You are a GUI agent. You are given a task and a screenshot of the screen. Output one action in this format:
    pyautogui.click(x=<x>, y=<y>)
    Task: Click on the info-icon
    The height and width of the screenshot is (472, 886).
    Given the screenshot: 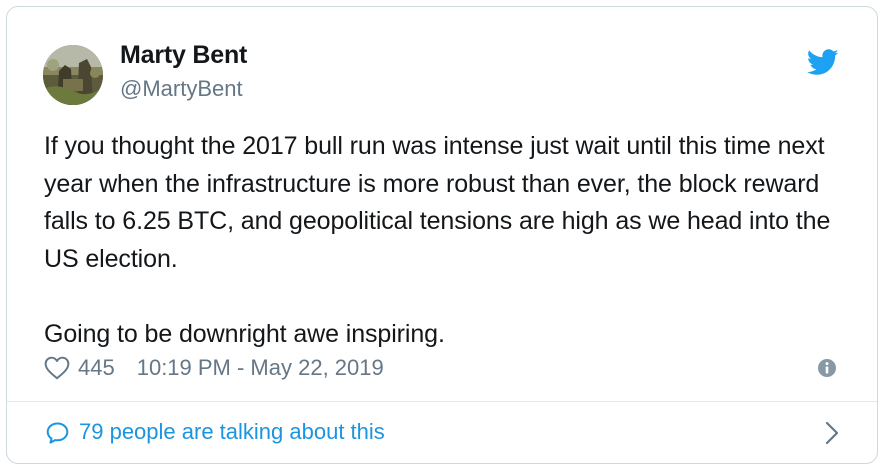 What is the action you would take?
    pyautogui.click(x=827, y=368)
    